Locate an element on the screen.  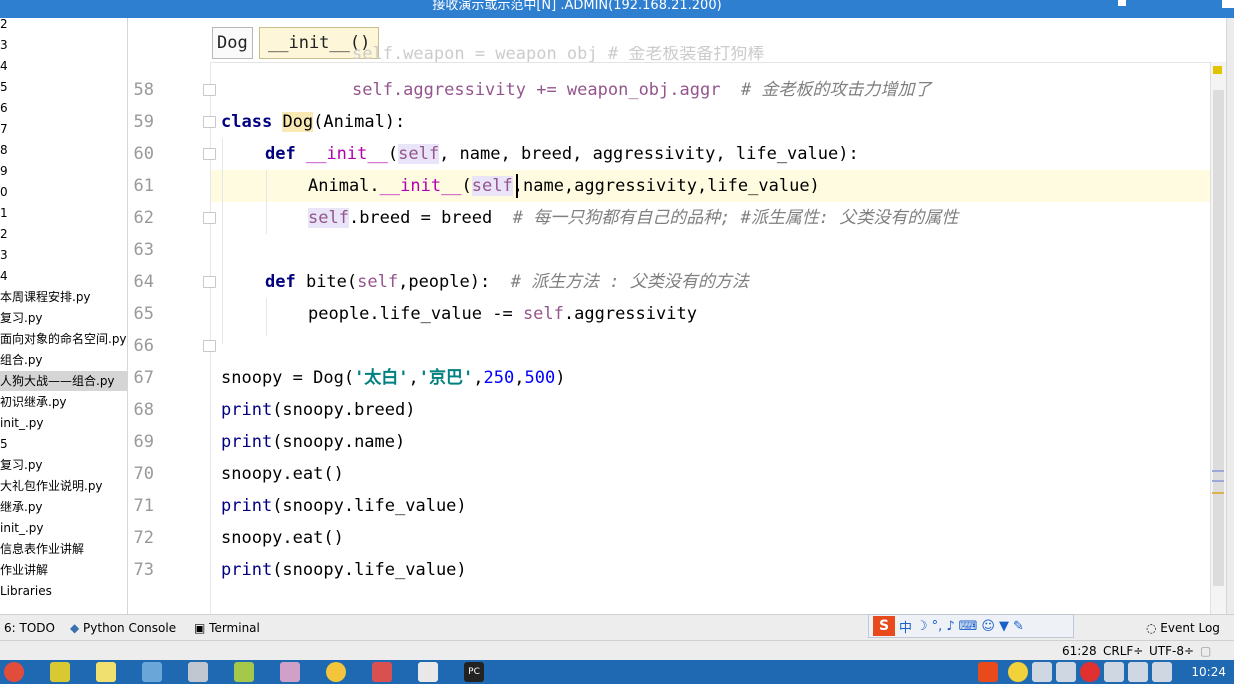
code-line-72: snoopy.eat() is located at coordinates (282, 538).